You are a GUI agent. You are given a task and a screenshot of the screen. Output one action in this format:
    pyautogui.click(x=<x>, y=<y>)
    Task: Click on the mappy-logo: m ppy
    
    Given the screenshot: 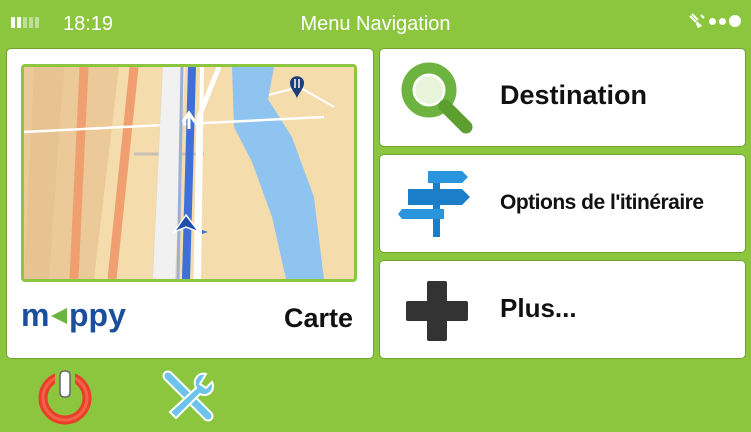 What is the action you would take?
    pyautogui.click(x=91, y=319)
    